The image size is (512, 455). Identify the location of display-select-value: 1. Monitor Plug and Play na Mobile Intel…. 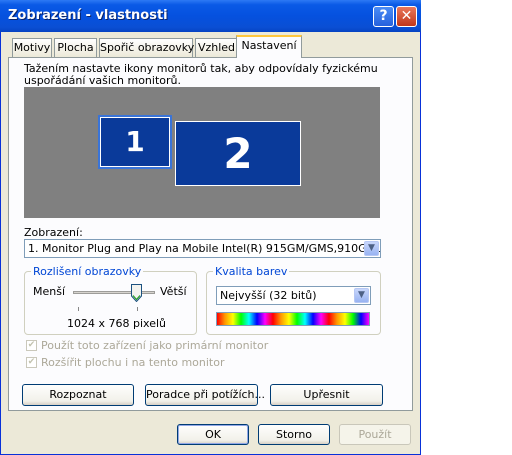
(204, 248).